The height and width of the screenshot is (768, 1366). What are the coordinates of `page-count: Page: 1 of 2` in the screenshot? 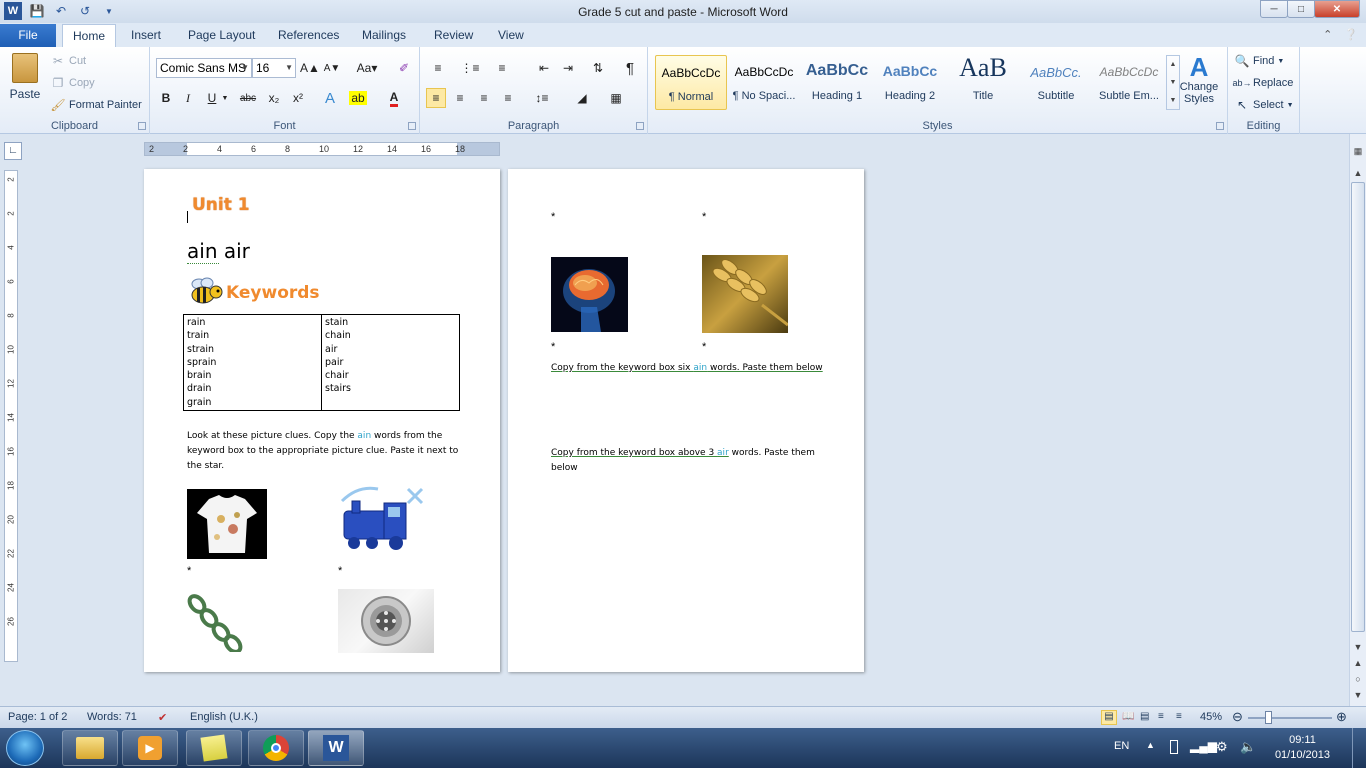 It's located at (37, 717).